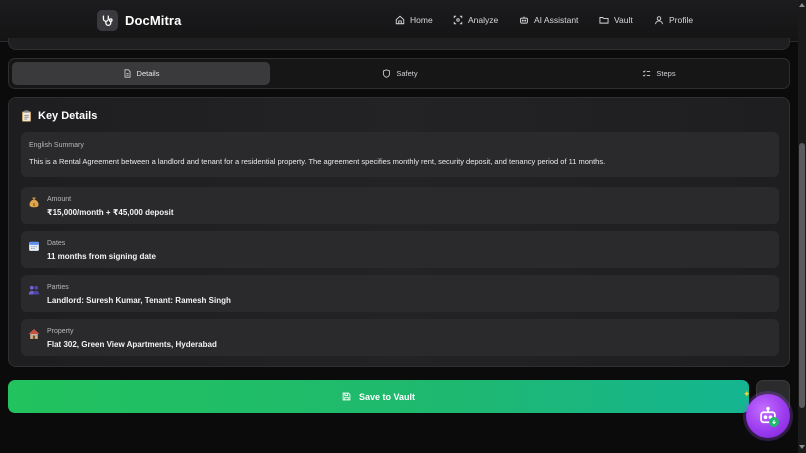 The height and width of the screenshot is (453, 806). What do you see at coordinates (802, 275) in the screenshot?
I see `scrollbar-thumb` at bounding box center [802, 275].